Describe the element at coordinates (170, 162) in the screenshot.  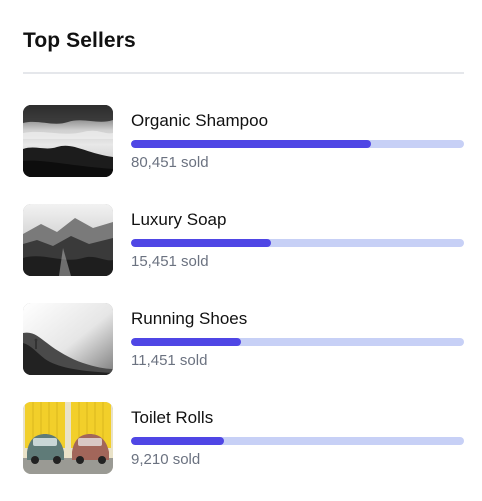
I see `units-sold: 80,451 sold` at that location.